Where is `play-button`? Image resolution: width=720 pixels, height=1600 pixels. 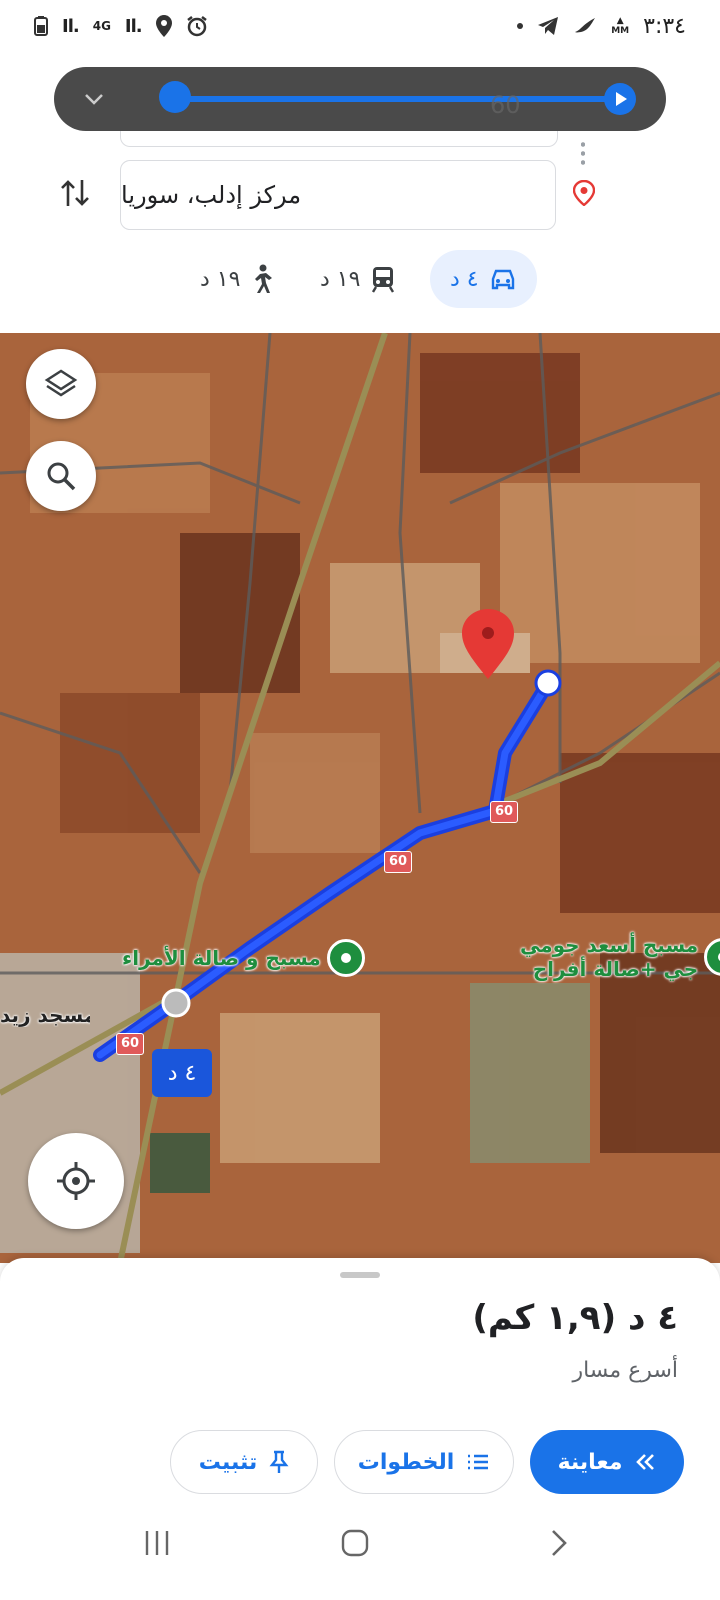 play-button is located at coordinates (620, 99).